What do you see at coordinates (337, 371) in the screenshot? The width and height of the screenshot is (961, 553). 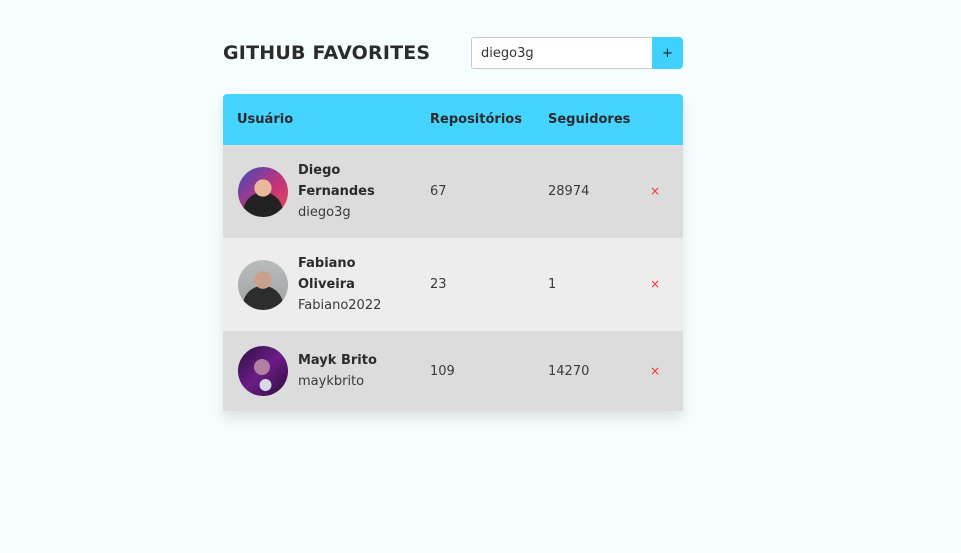 I see `user-text: Mayk Brito maykbrito` at bounding box center [337, 371].